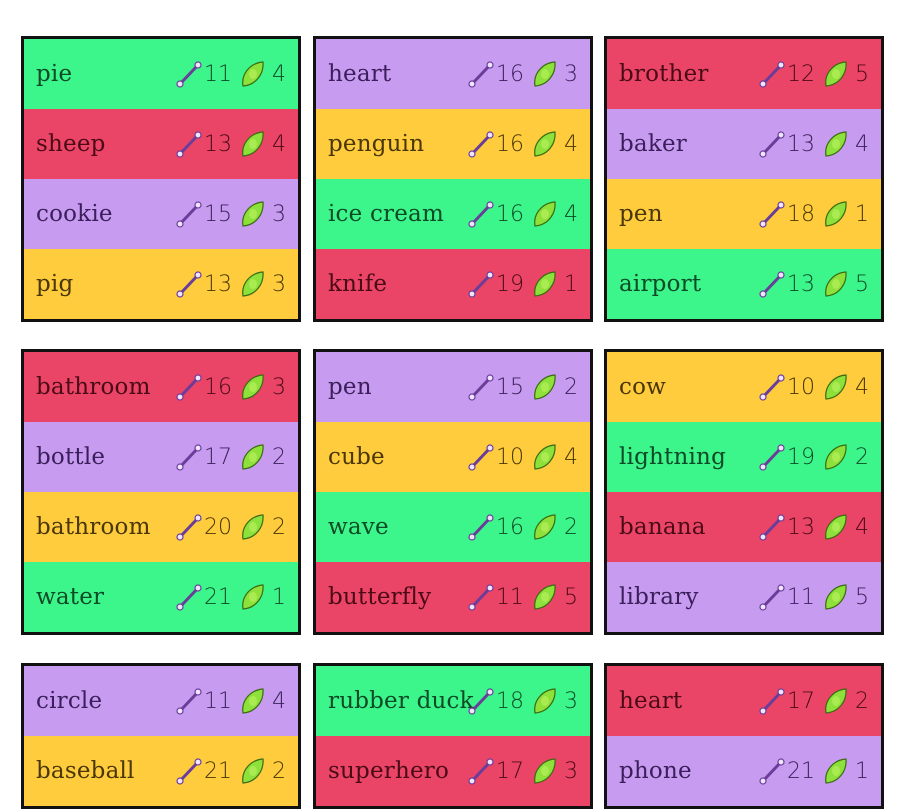  Describe the element at coordinates (744, 597) in the screenshot. I see `word-row: library 11 5` at that location.